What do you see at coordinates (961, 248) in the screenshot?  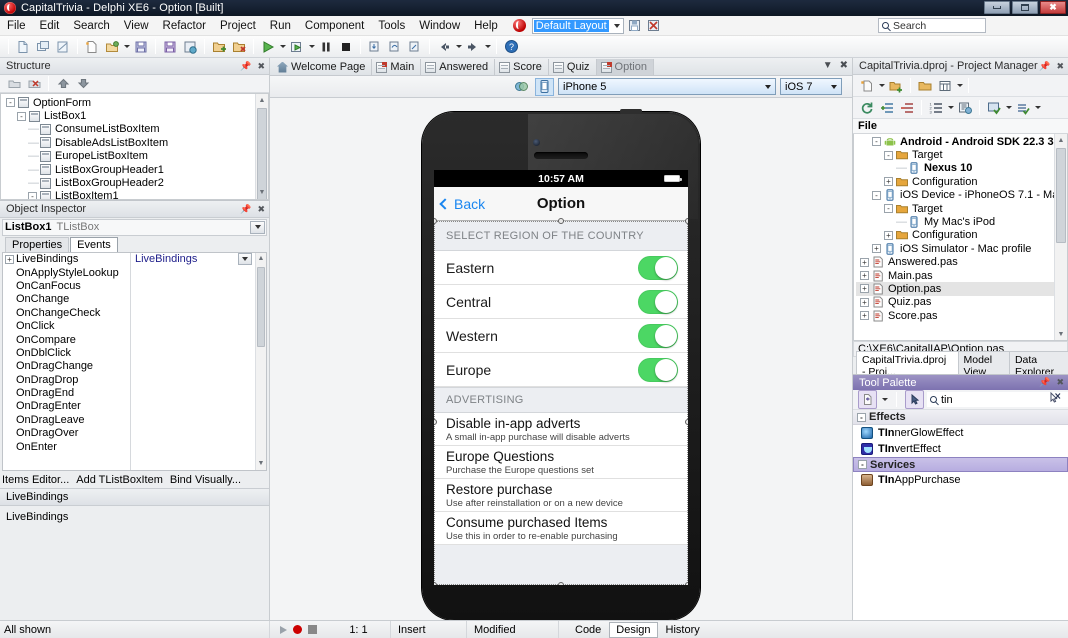 I see `project-tree-node: + iOS Simulator - Mac profile` at bounding box center [961, 248].